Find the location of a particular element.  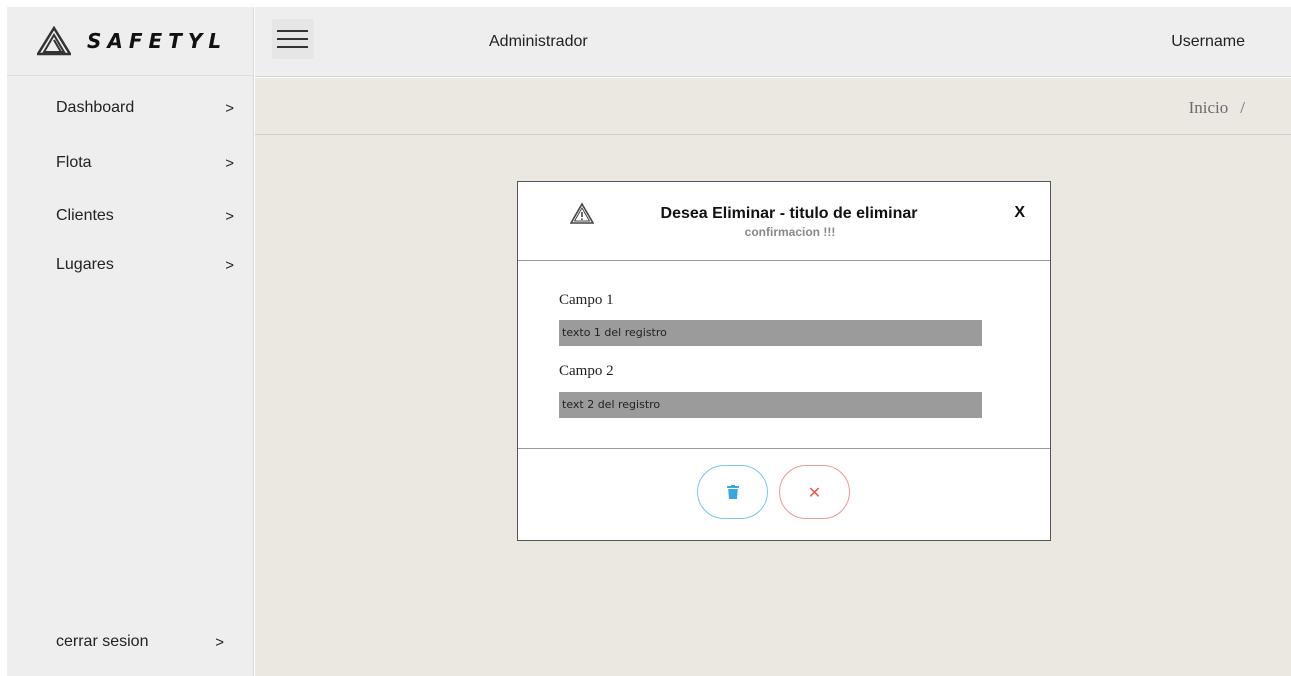

modal-subtitle: confirmacion !!! is located at coordinates (790, 232).